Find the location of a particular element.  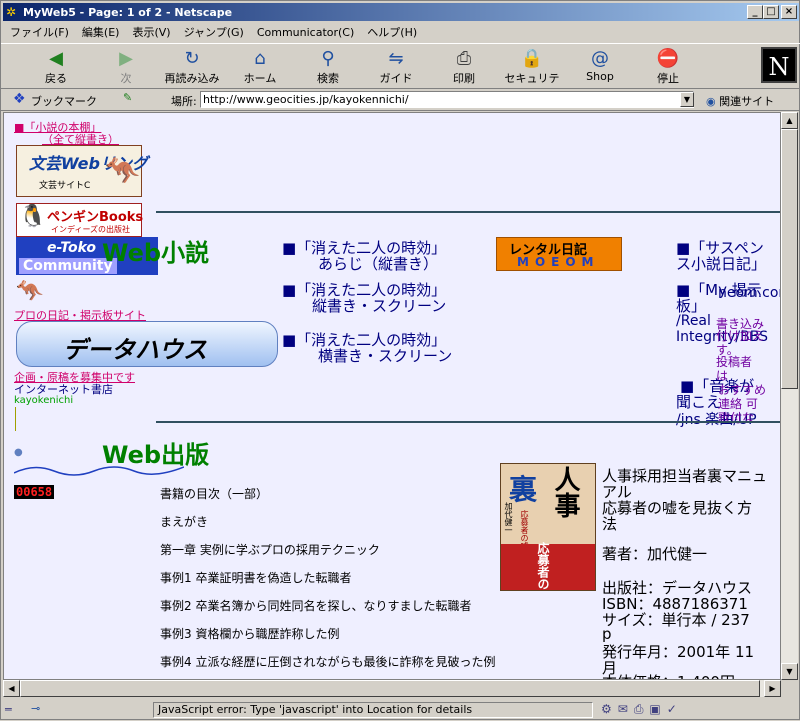

bookmark-icon: ❖ is located at coordinates (19, 99).